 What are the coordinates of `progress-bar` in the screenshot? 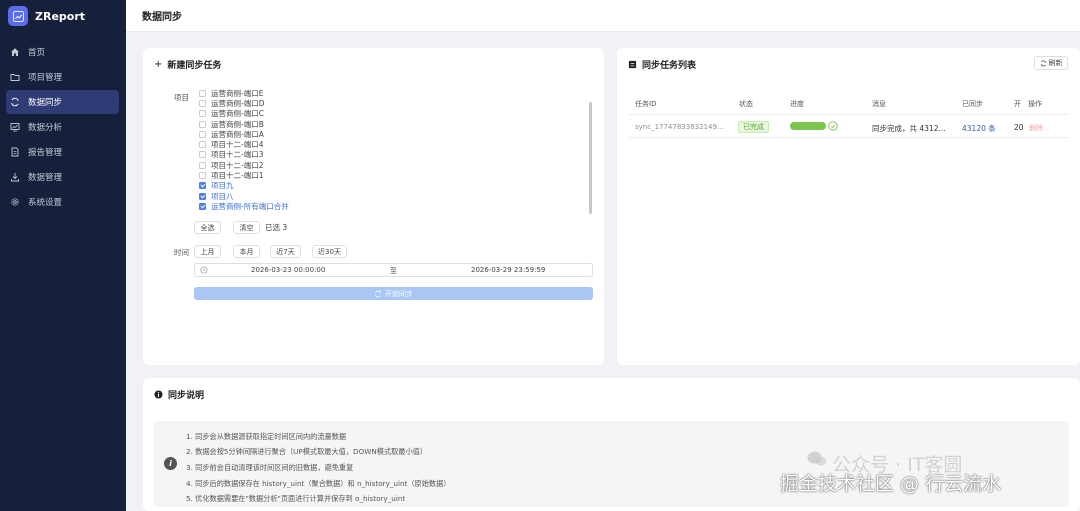 It's located at (808, 126).